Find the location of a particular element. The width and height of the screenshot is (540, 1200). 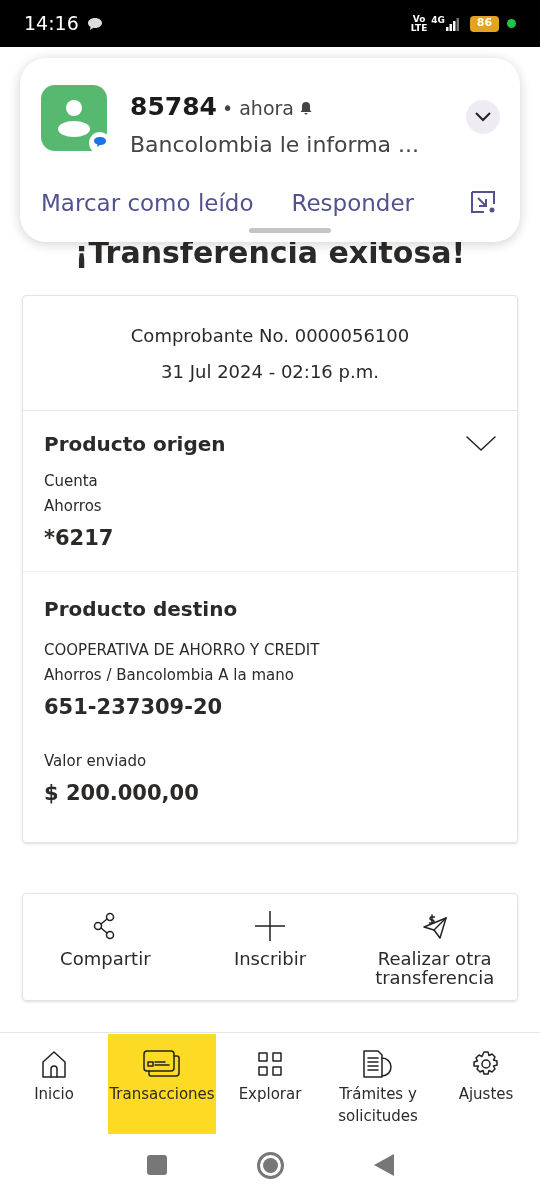

receipt-date: 31 Jul 2024 - 02:16 p.m. is located at coordinates (270, 371).